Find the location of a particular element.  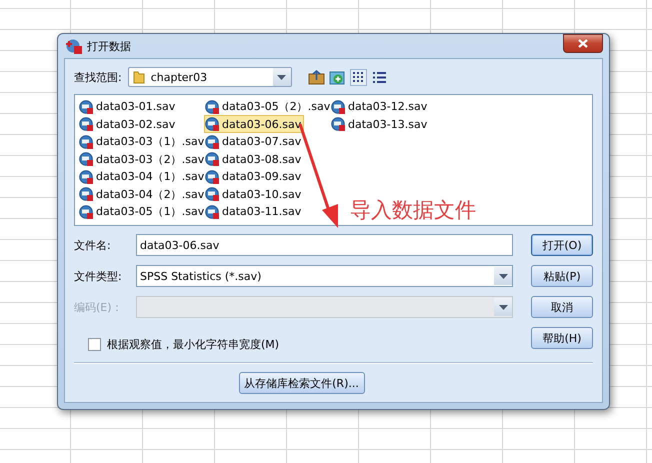

file-name: data03-08.sav is located at coordinates (262, 159).